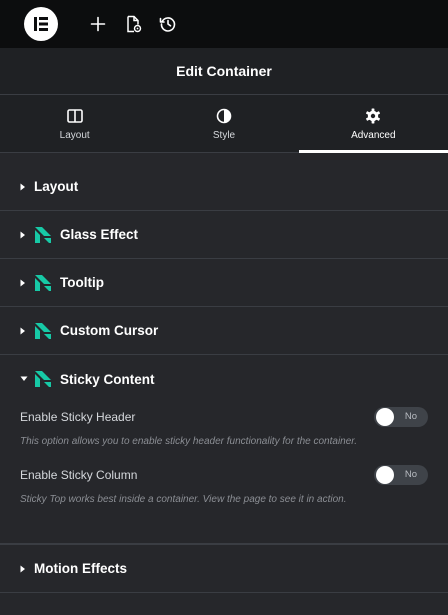 This screenshot has height=615, width=448. What do you see at coordinates (224, 283) in the screenshot?
I see `section-tooltip: Tooltip` at bounding box center [224, 283].